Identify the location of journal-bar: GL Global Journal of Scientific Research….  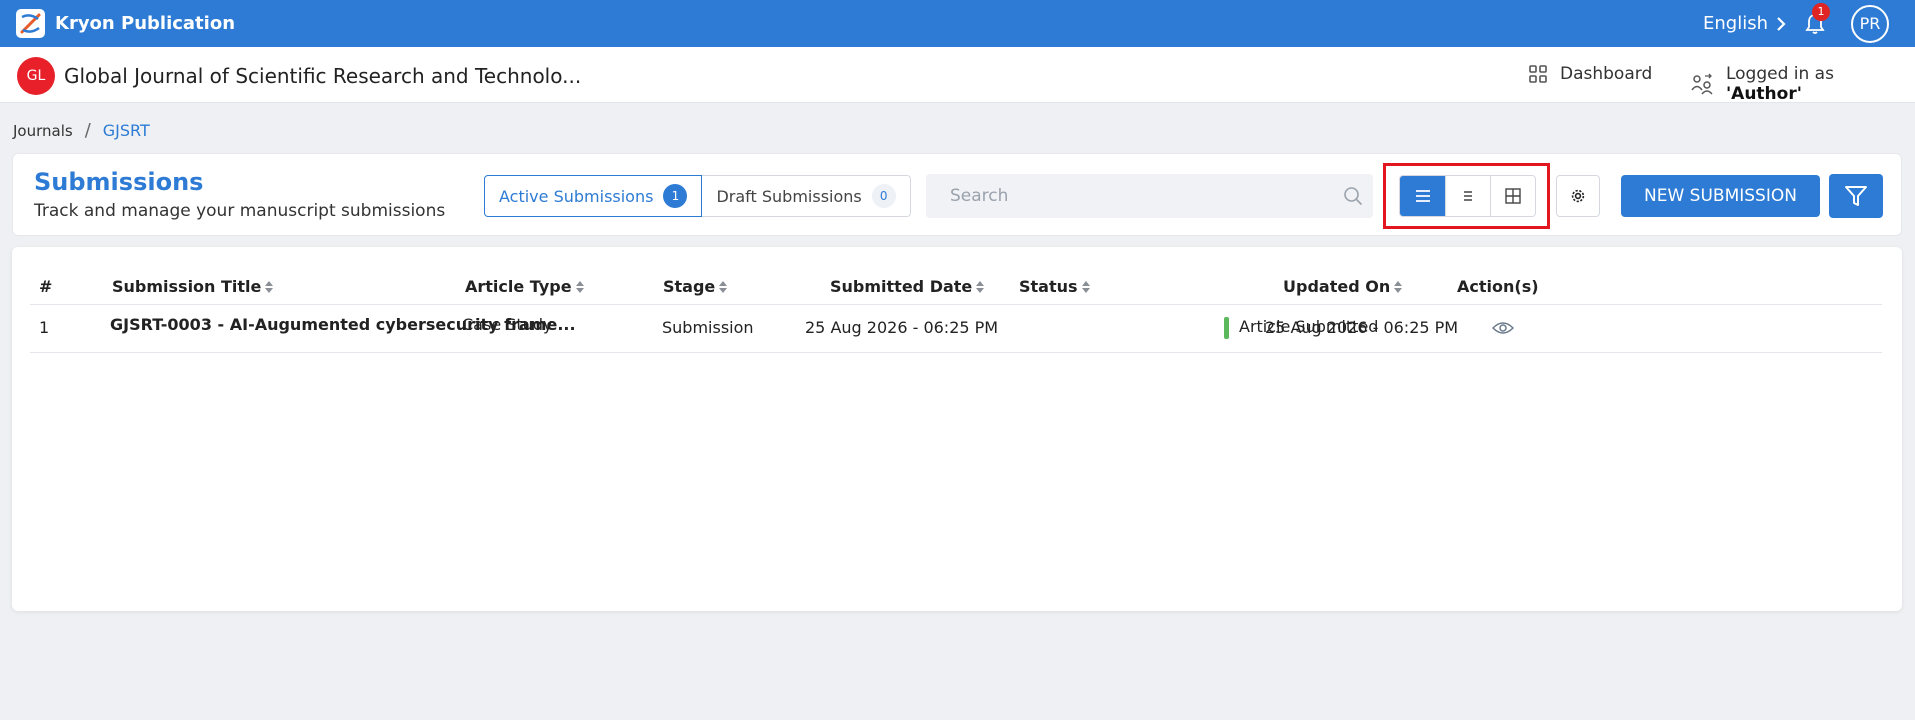
(957, 75).